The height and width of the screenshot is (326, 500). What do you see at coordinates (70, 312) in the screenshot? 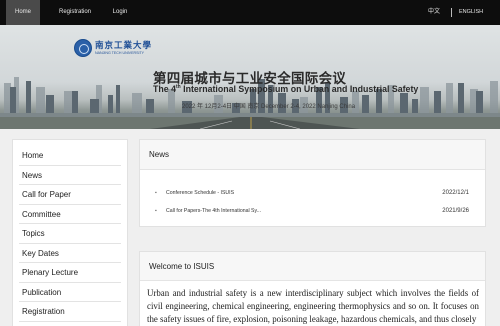
I see `sidebar-item-registration: Registration` at bounding box center [70, 312].